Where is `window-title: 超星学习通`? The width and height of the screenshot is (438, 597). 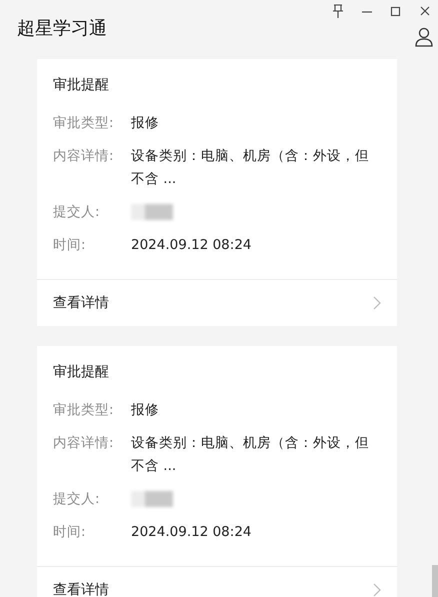
window-title: 超星学习通 is located at coordinates (62, 29).